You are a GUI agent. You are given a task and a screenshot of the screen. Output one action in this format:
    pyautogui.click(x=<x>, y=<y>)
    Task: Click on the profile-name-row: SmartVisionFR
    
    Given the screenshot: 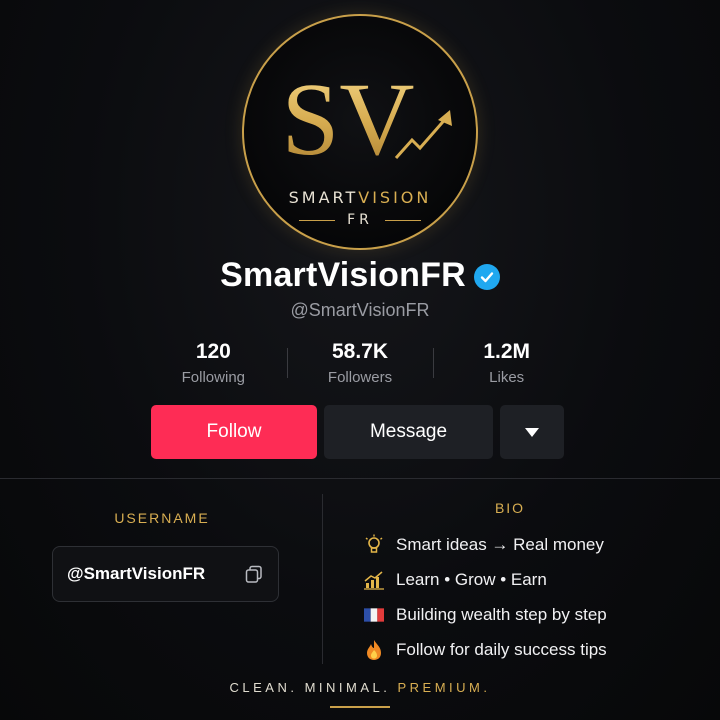 What is the action you would take?
    pyautogui.click(x=360, y=275)
    